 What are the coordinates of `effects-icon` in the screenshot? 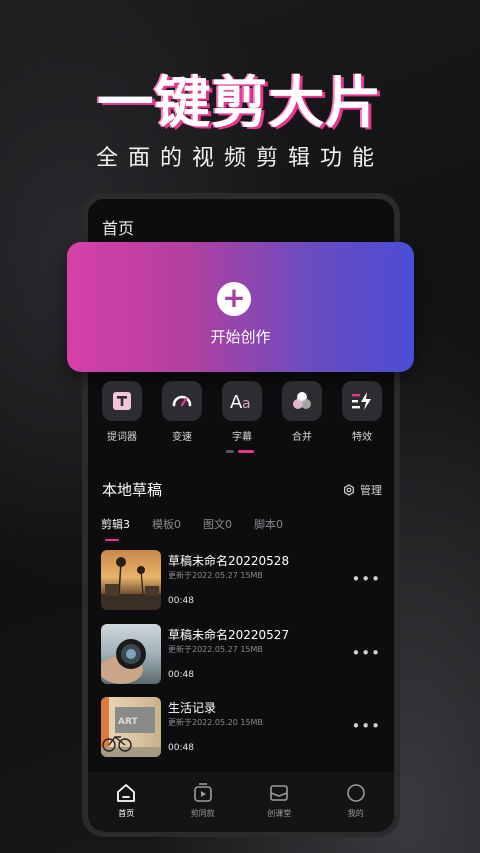 It's located at (361, 401).